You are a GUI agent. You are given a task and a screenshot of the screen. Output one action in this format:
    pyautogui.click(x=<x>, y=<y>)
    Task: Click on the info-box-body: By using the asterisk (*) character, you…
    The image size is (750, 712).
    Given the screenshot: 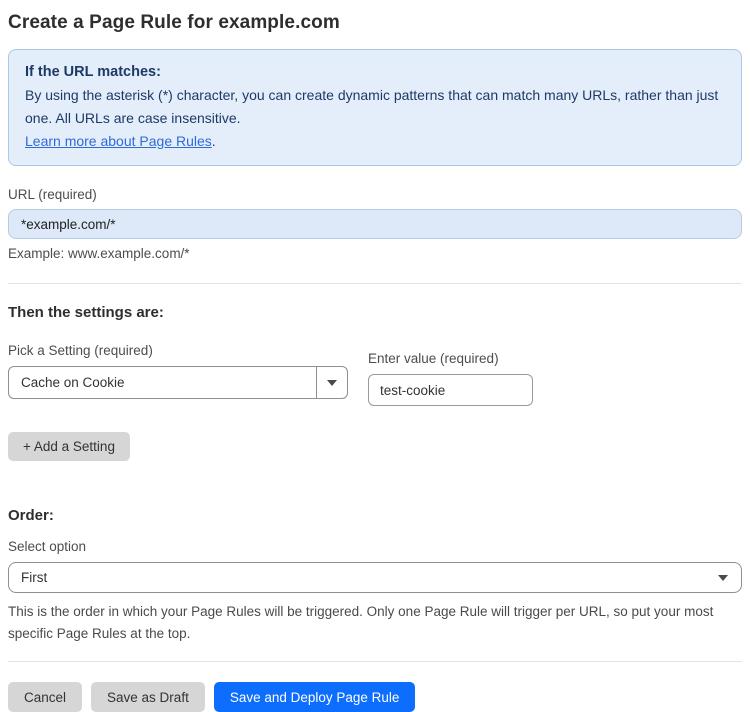 What is the action you would take?
    pyautogui.click(x=372, y=106)
    